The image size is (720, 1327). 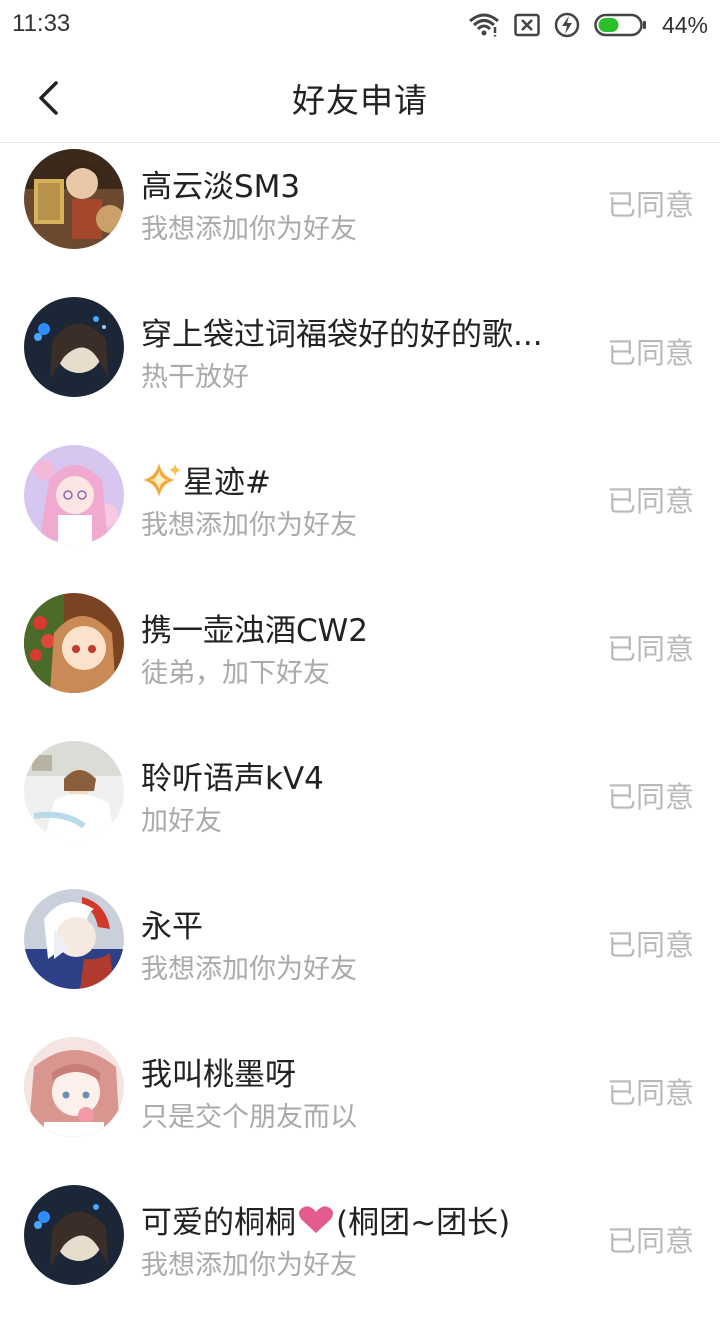 I want to click on charging-icon, so click(x=567, y=25).